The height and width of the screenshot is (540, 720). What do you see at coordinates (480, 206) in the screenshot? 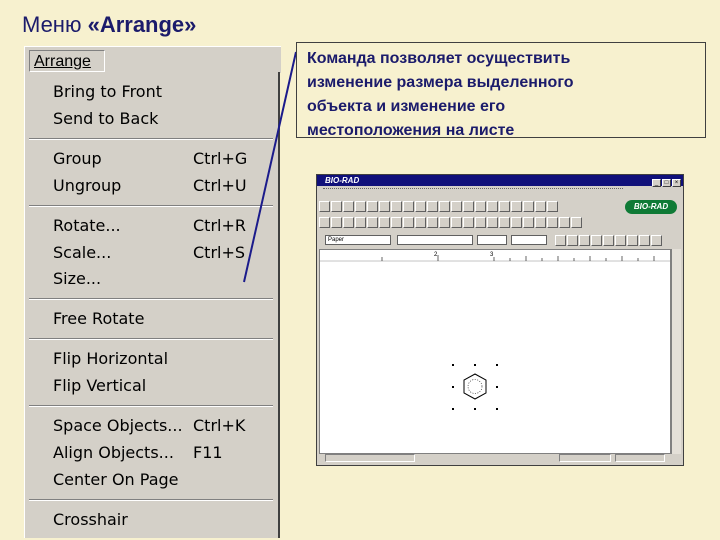
I see `ring-icon` at bounding box center [480, 206].